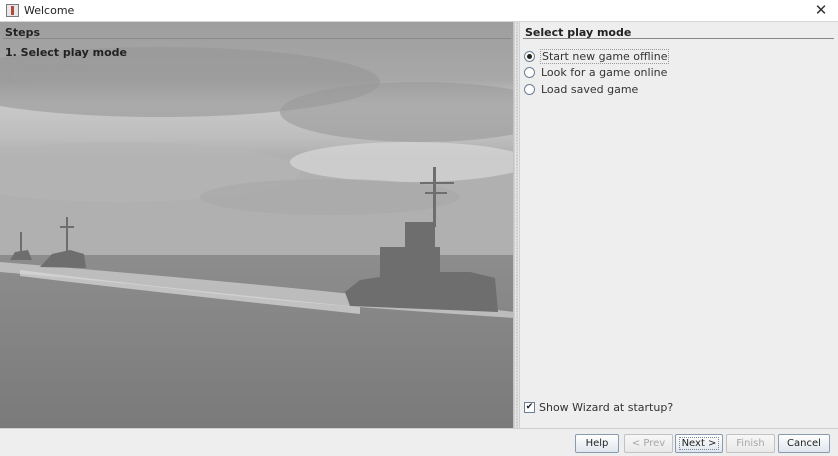 This screenshot has height=456, width=838. Describe the element at coordinates (517, 225) in the screenshot. I see `splitter-grip` at that location.